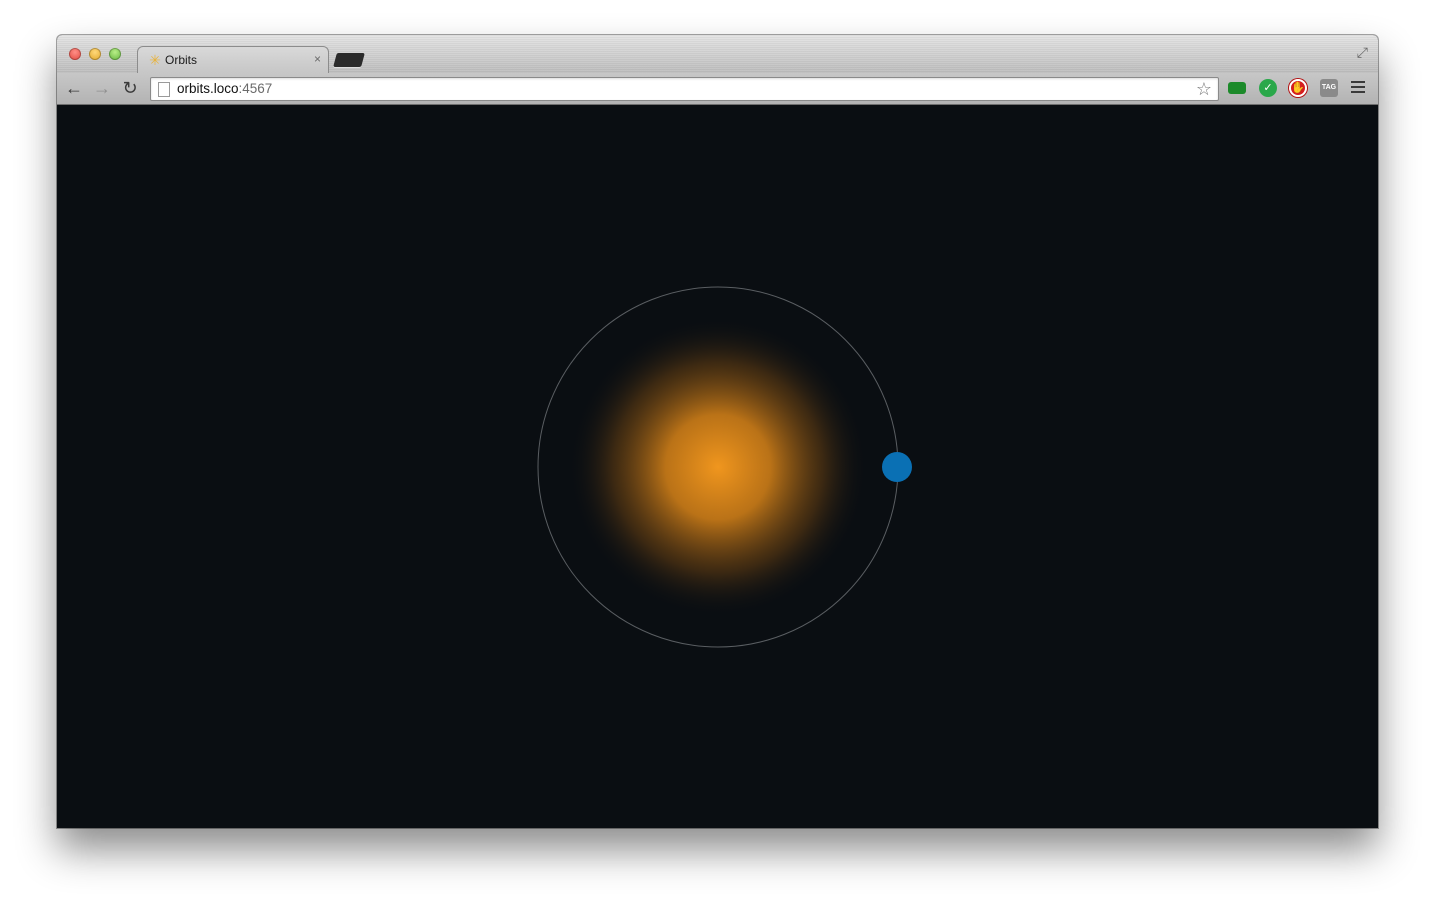  Describe the element at coordinates (1268, 88) in the screenshot. I see `extension-evernote-icon: ✓` at that location.